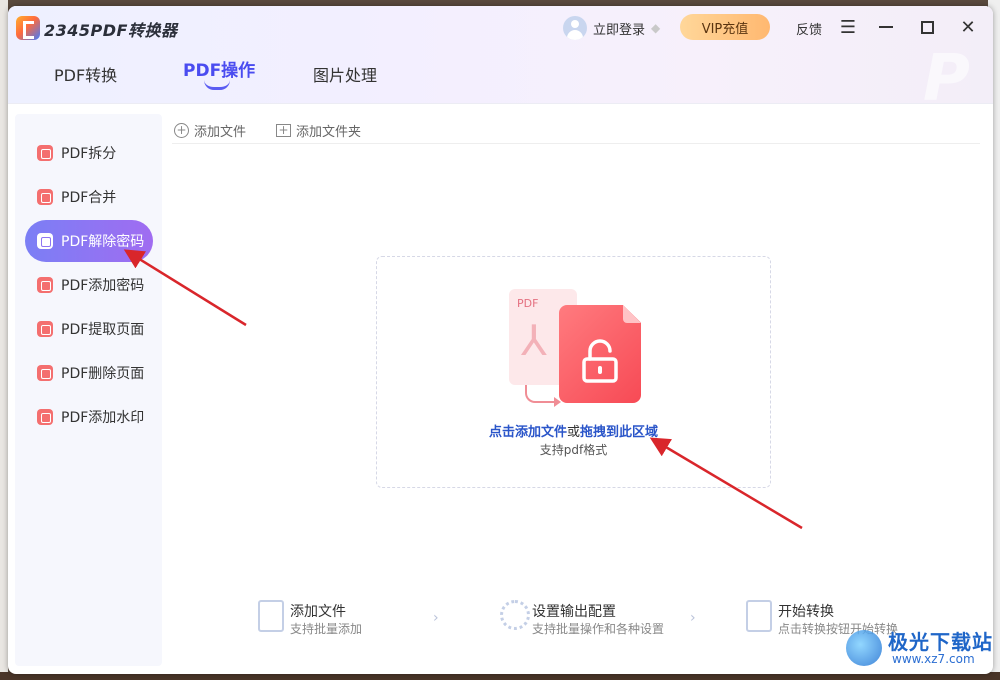 The height and width of the screenshot is (680, 1000). I want to click on site-watermark: 极光下载站 www.xz7.com, so click(919, 648).